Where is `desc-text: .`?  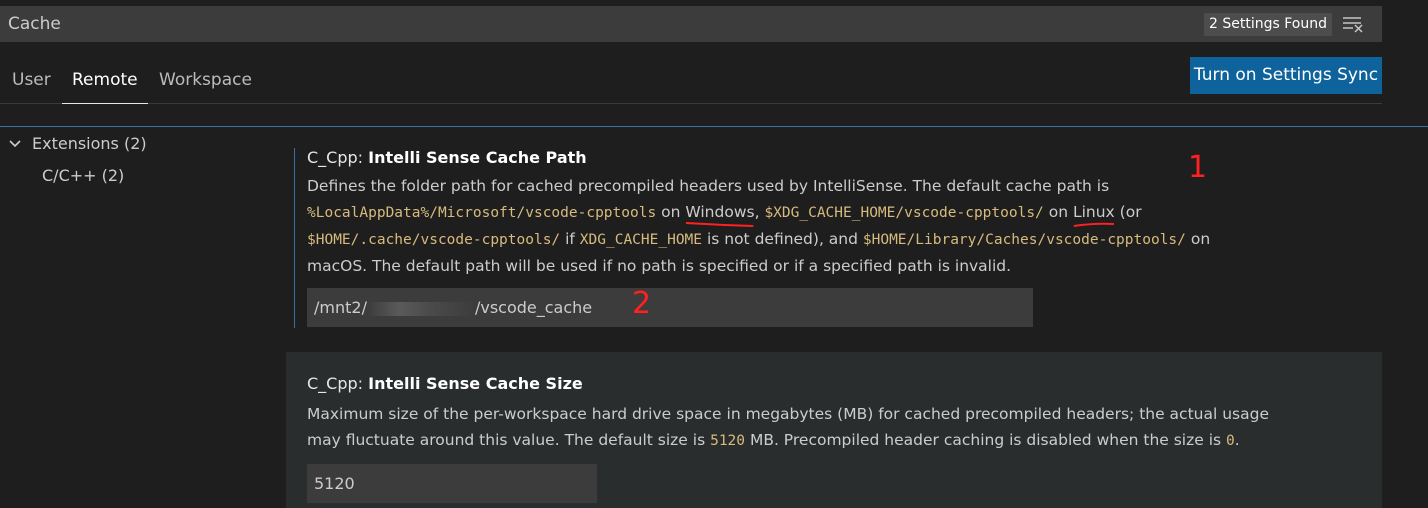
desc-text: . is located at coordinates (1237, 440).